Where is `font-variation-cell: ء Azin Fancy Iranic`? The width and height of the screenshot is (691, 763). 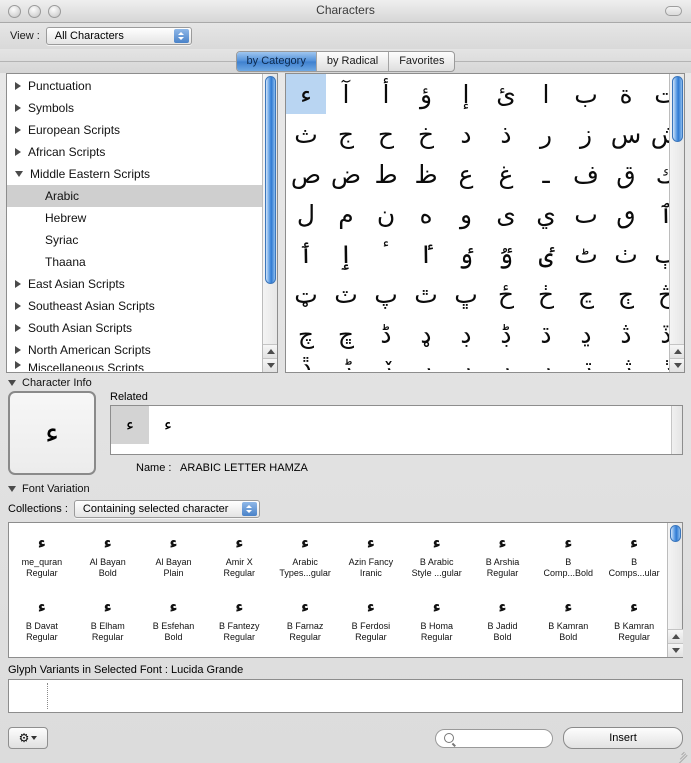 font-variation-cell: ء Azin Fancy Iranic is located at coordinates (371, 559).